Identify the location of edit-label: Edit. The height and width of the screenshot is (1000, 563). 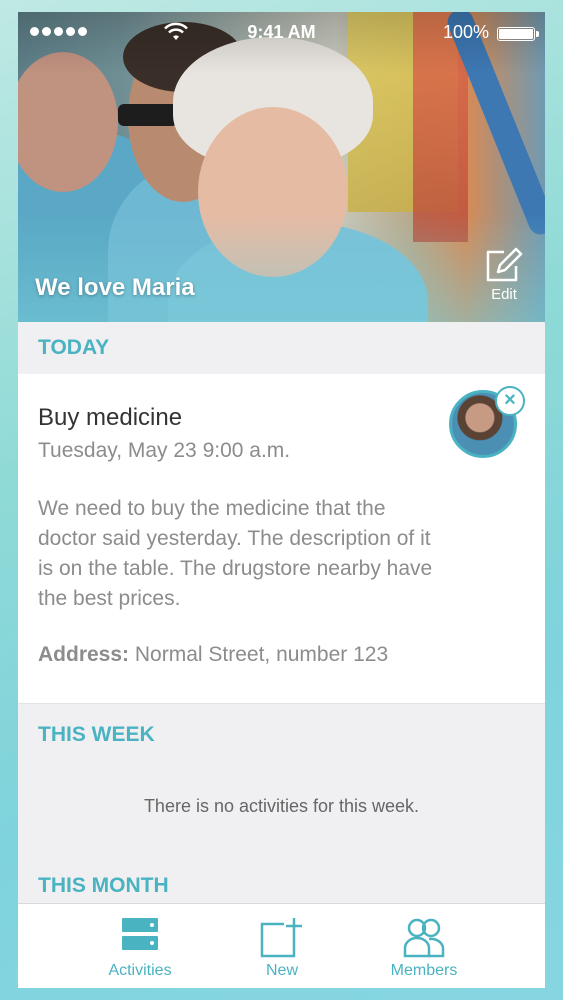
(504, 294).